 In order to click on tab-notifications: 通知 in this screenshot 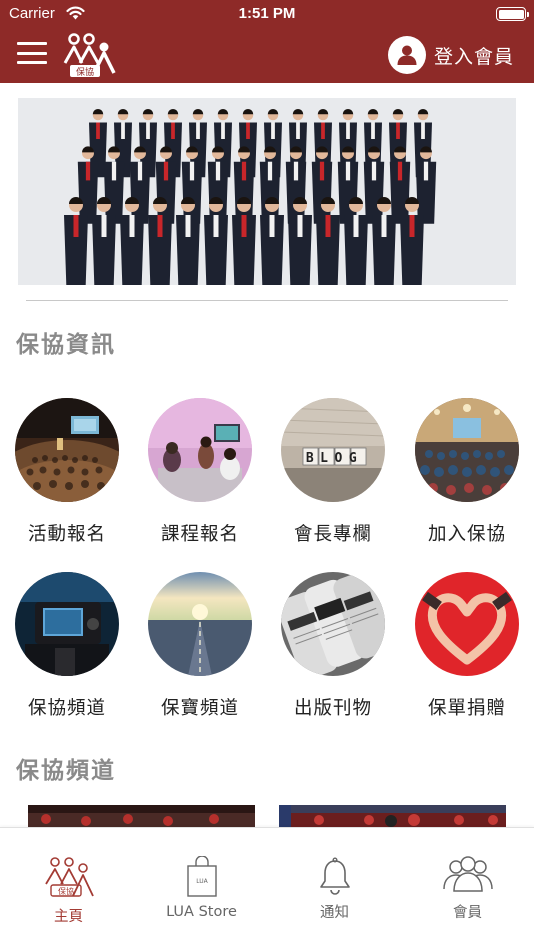, I will do `click(334, 878)`.